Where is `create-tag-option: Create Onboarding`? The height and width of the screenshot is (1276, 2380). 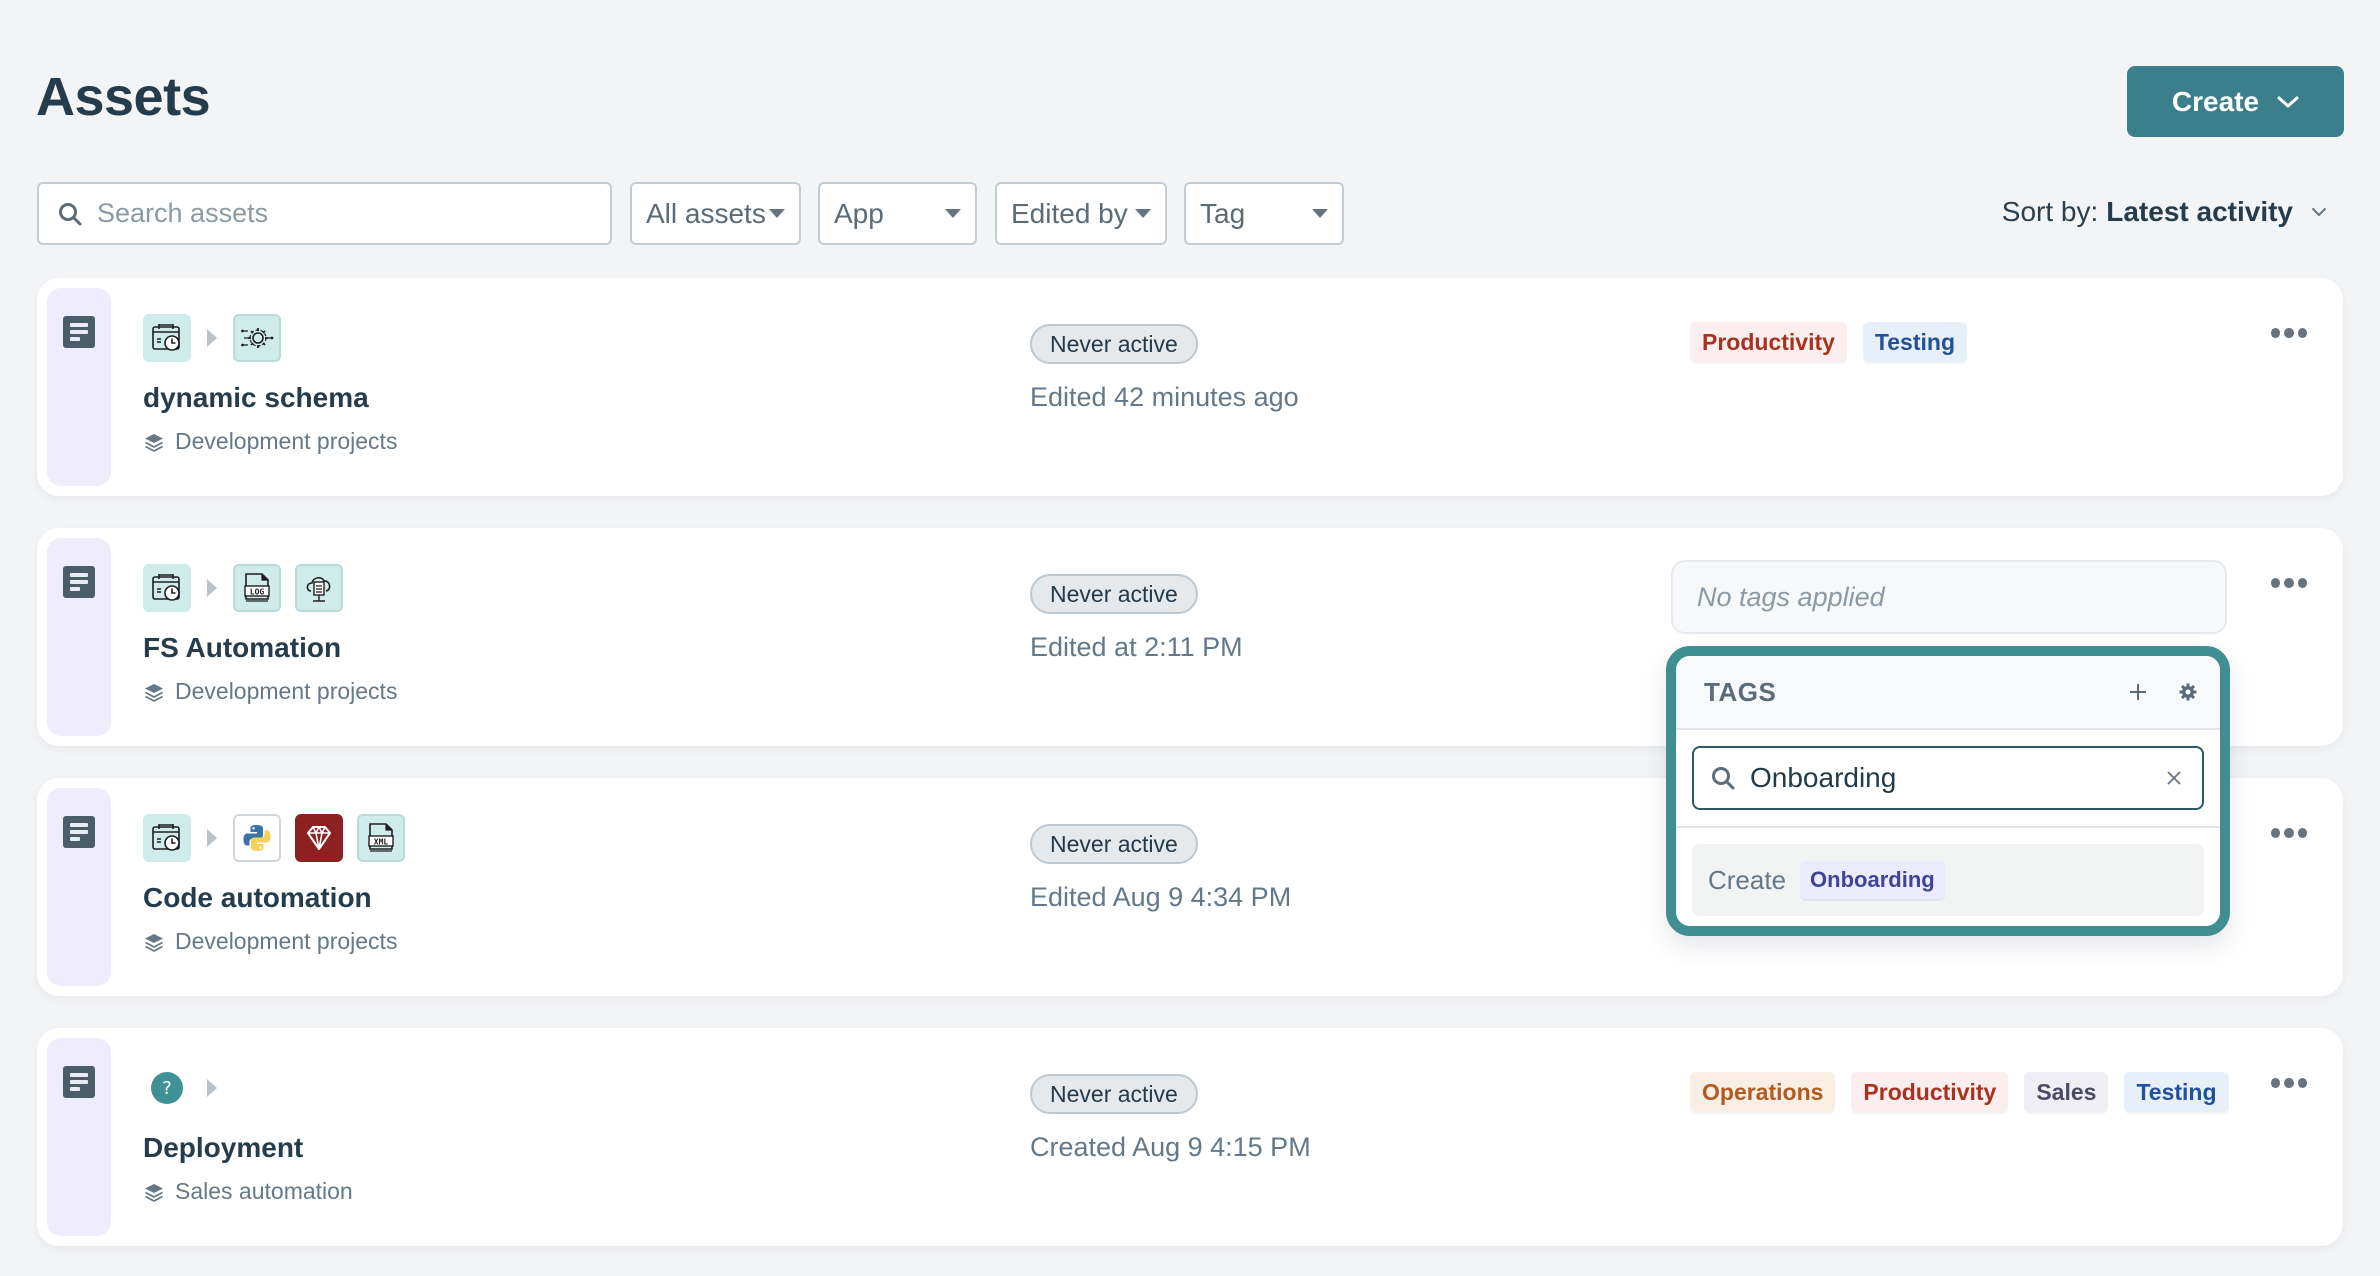 create-tag-option: Create Onboarding is located at coordinates (1948, 880).